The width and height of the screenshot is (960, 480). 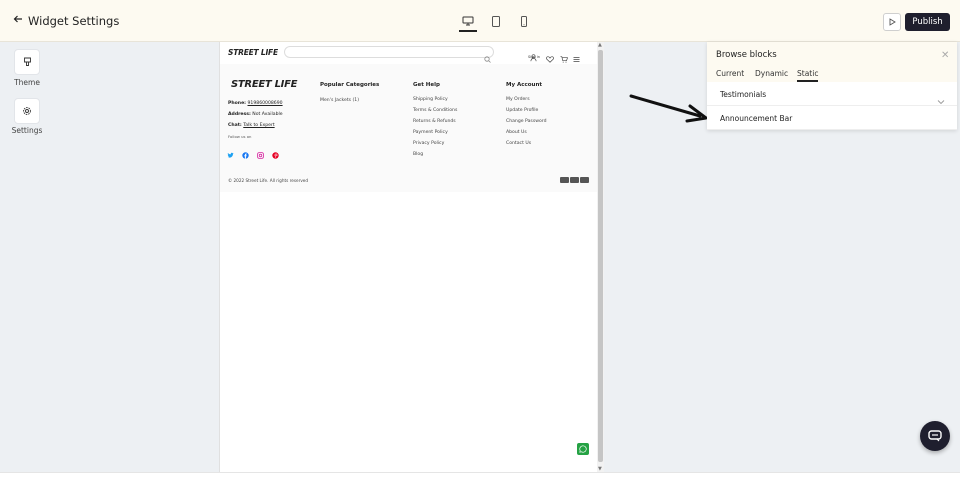 I want to click on top-bar, so click(x=480, y=21).